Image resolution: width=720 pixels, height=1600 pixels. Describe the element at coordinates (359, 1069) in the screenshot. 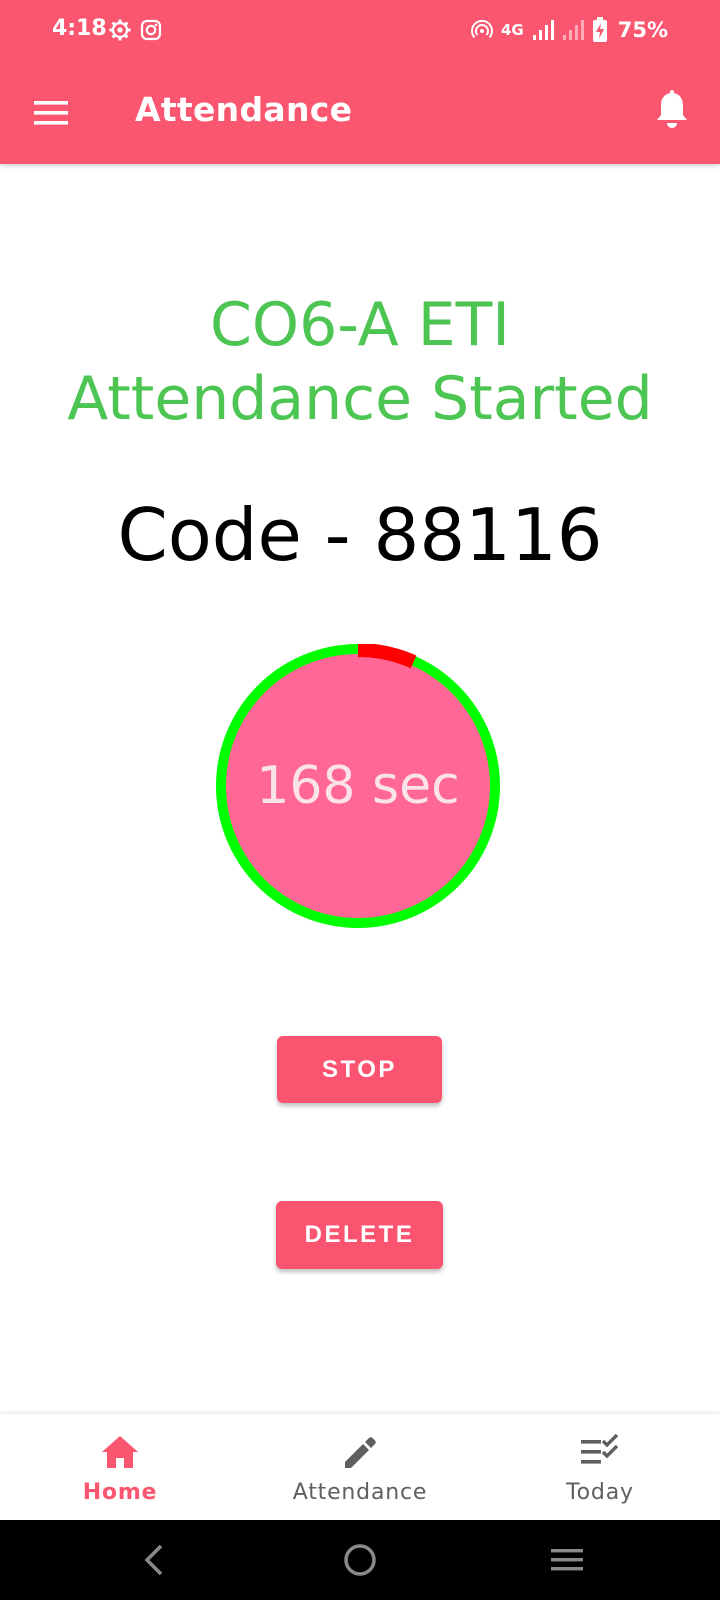

I see `stop-button: STOP` at that location.